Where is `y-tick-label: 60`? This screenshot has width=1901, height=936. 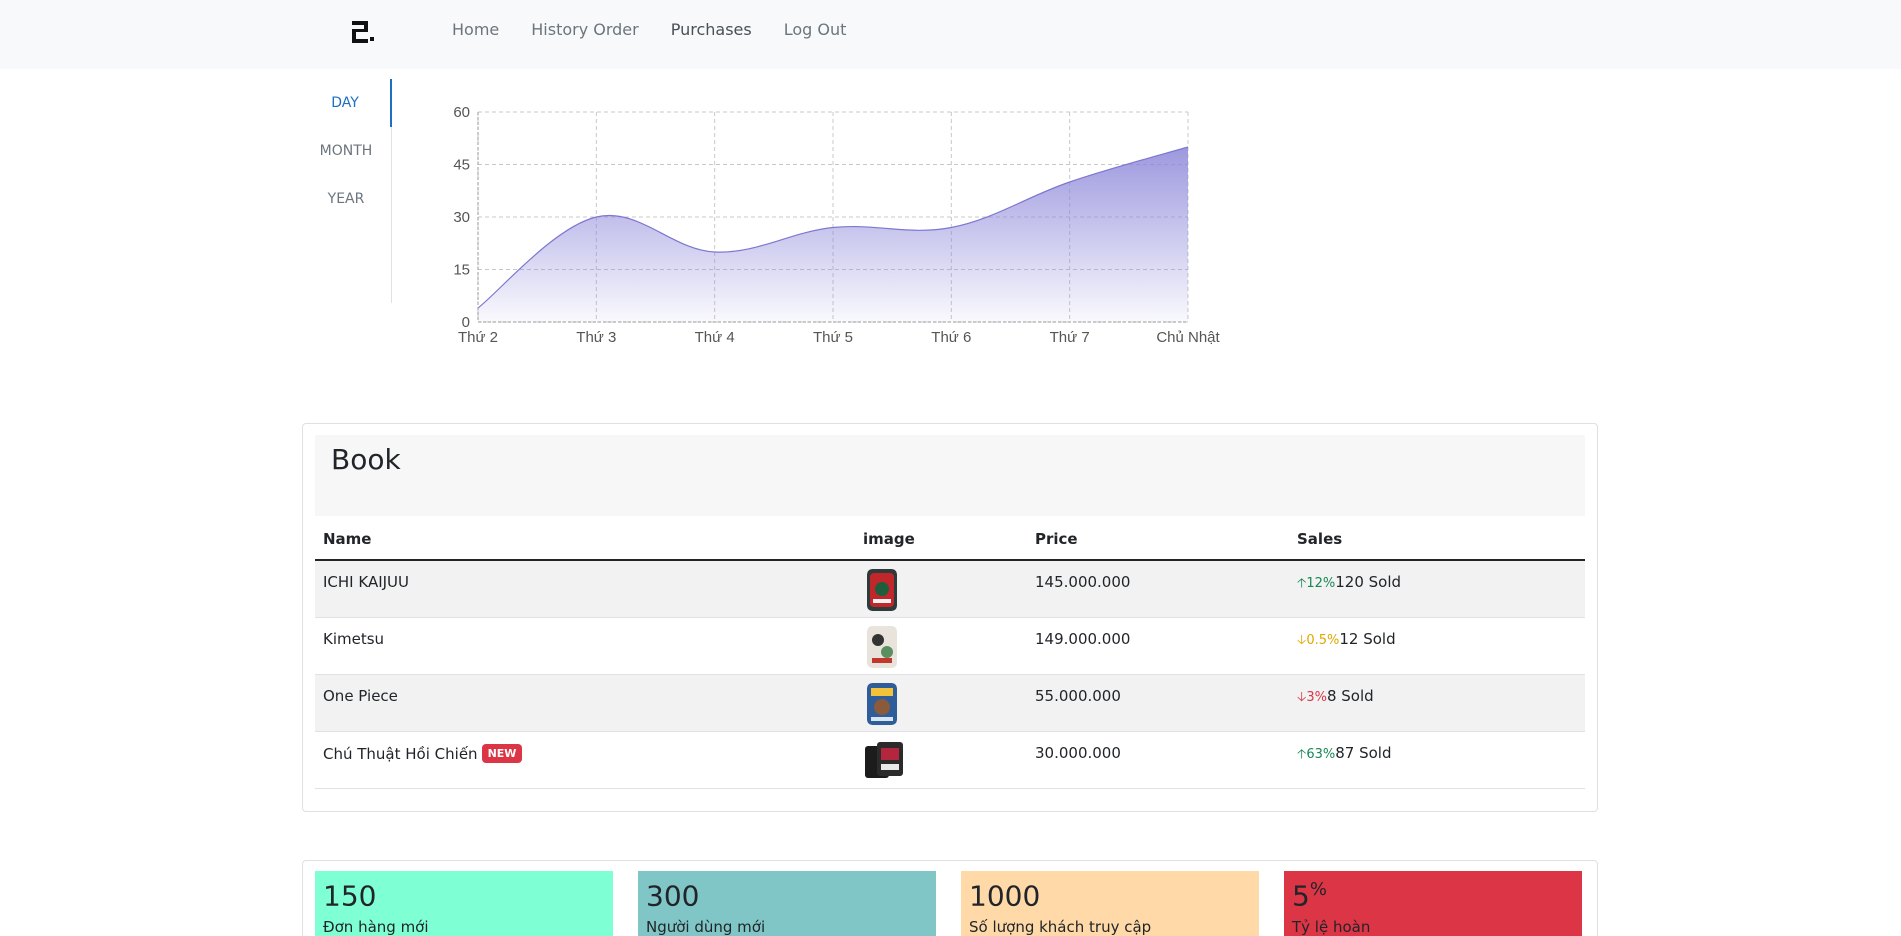 y-tick-label: 60 is located at coordinates (461, 112).